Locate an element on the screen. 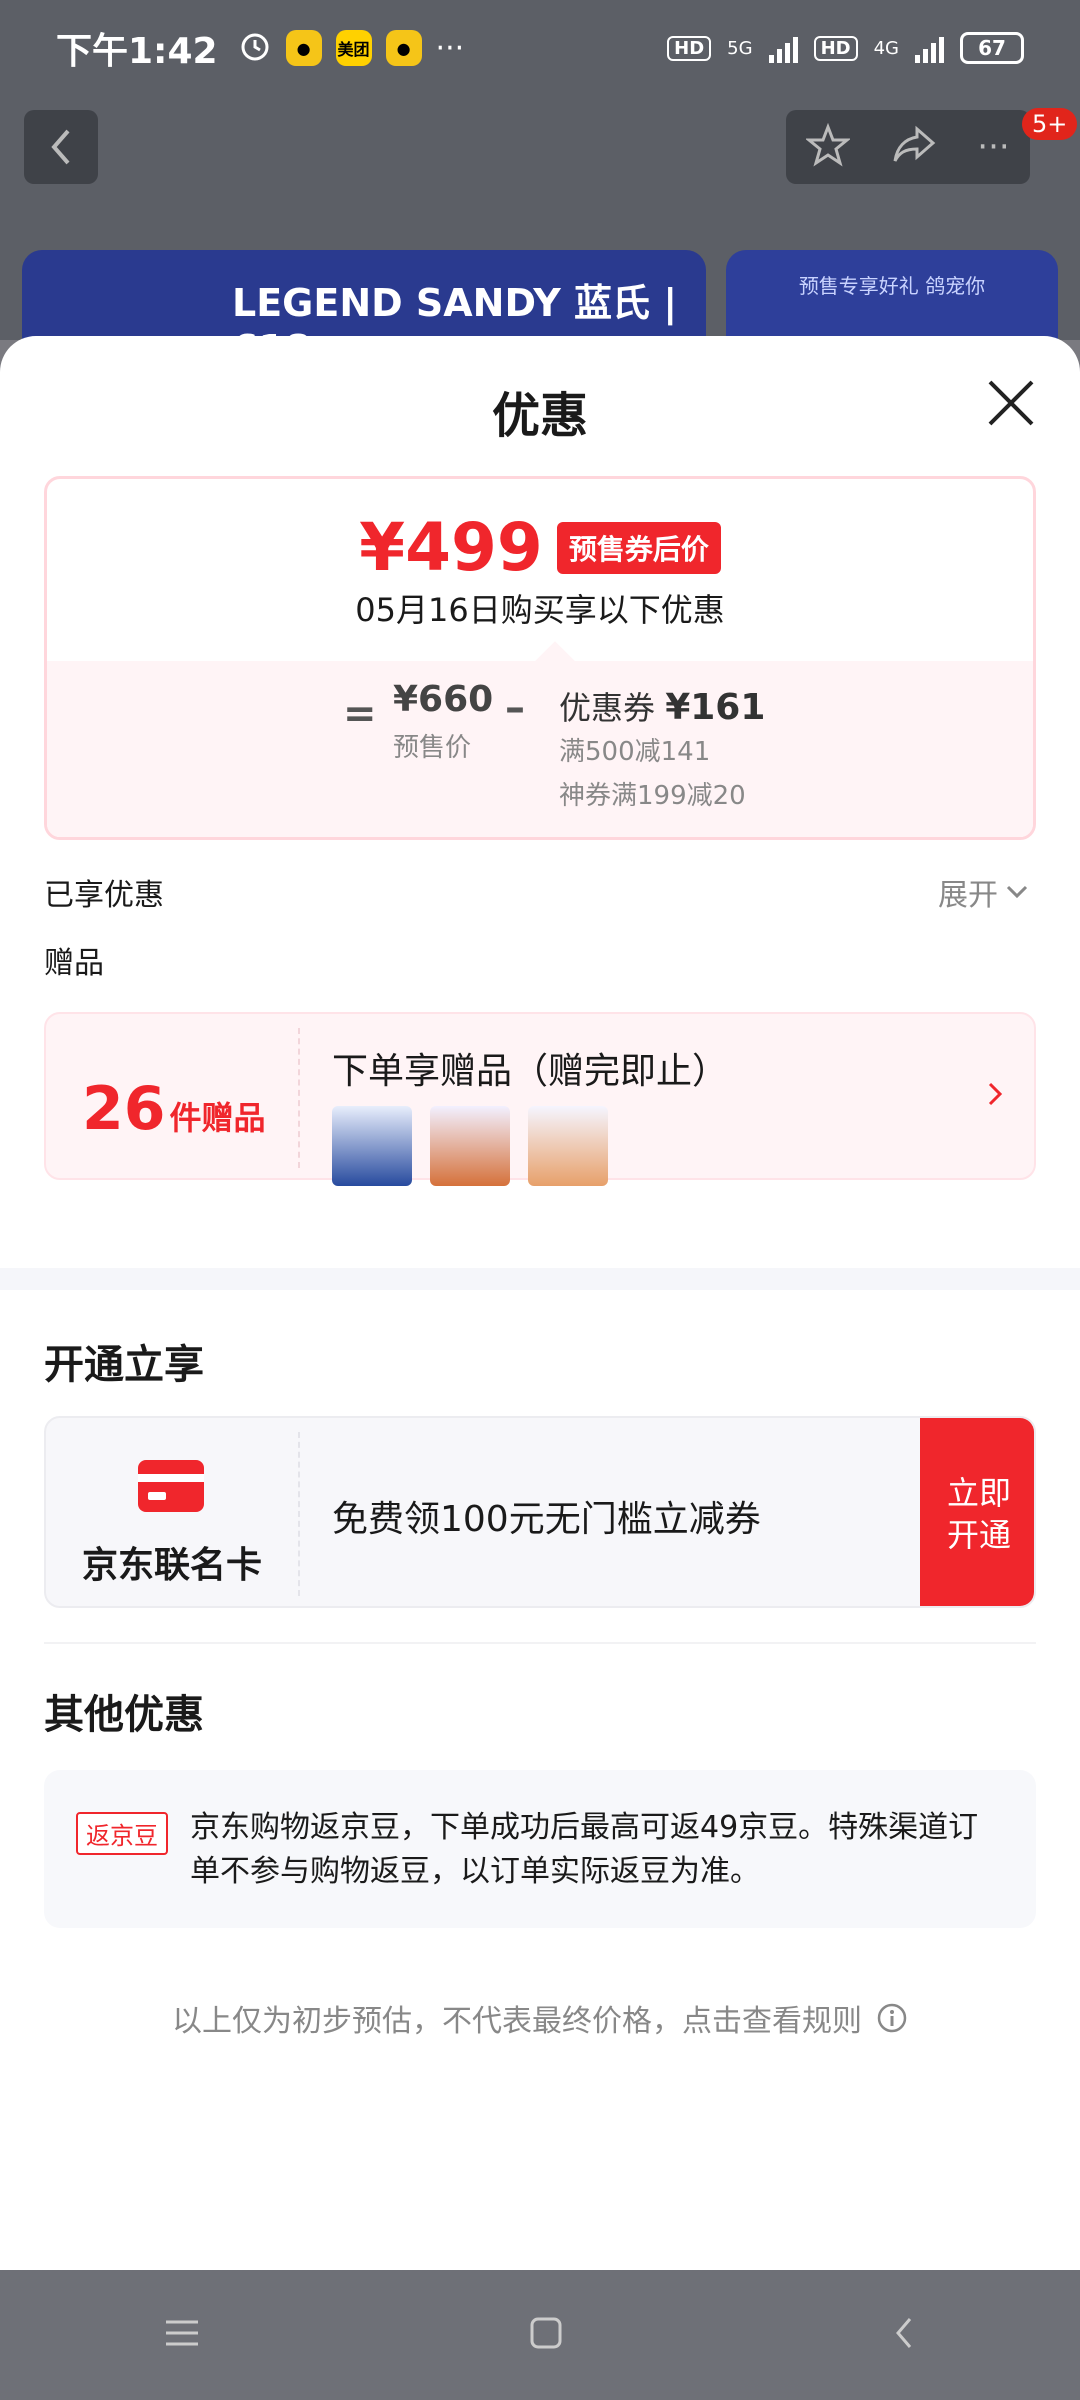 The width and height of the screenshot is (1080, 2400). gift-card: 26 件赠品 下单享赠品（赠完即止） is located at coordinates (540, 1099).